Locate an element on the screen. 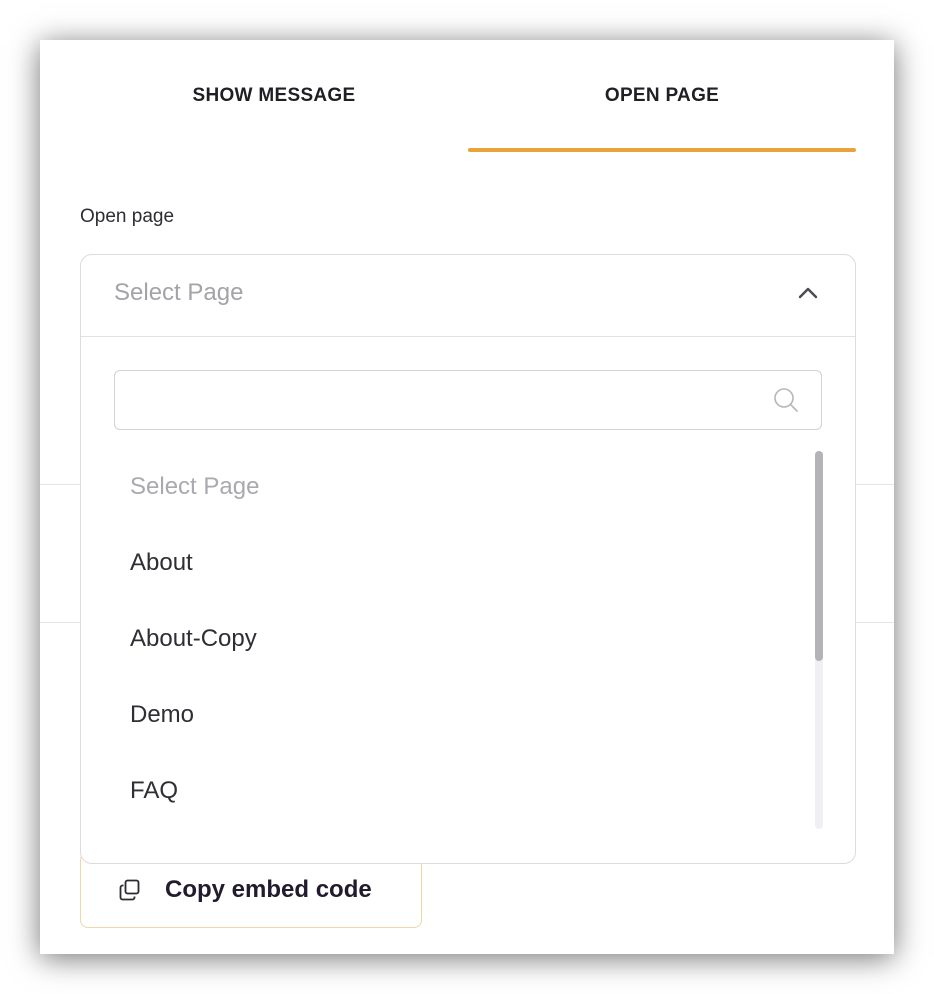 This screenshot has height=994, width=934. option-faq: FAQ is located at coordinates (154, 791).